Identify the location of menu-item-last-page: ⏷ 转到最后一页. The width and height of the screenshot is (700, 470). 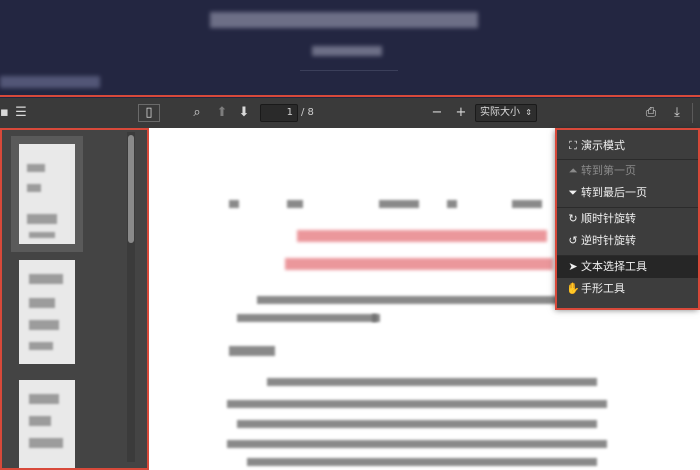
(628, 193).